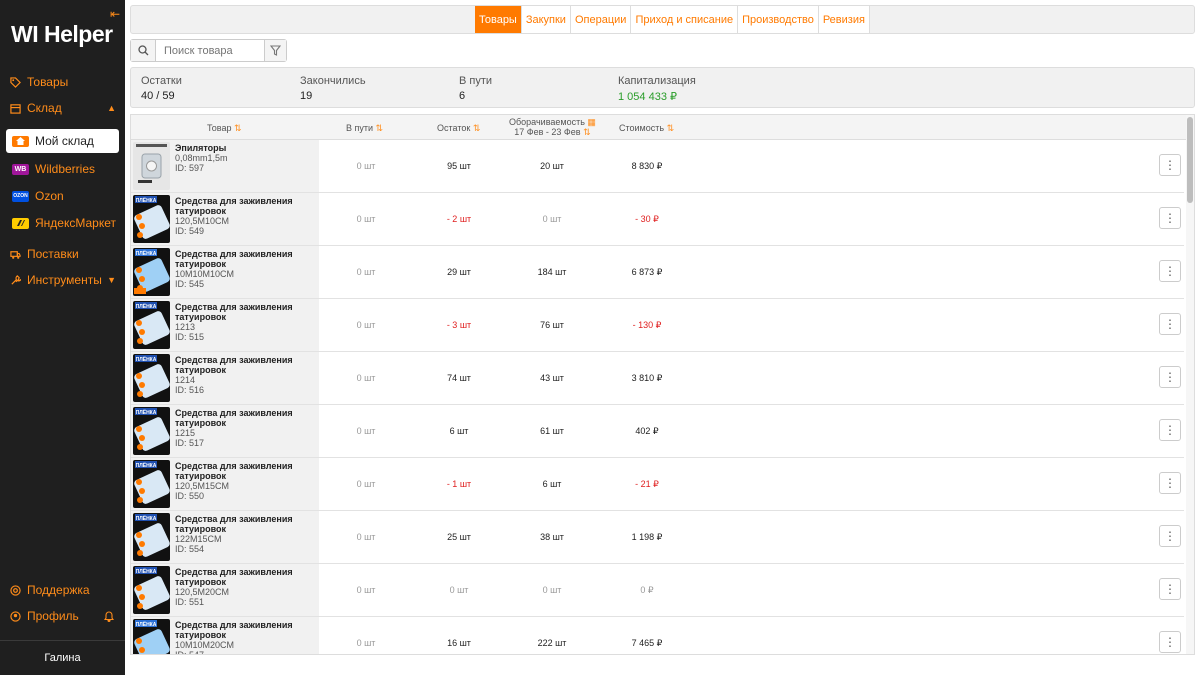  Describe the element at coordinates (546, 19) in the screenshot. I see `tab-purchases: Закупки` at that location.